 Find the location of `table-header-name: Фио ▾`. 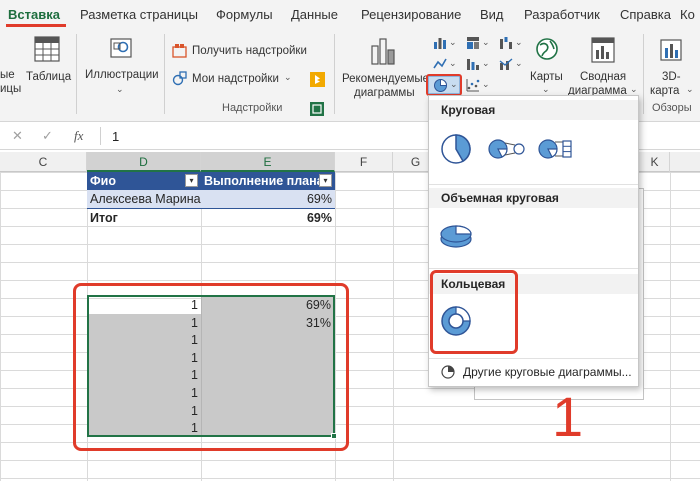

table-header-name: Фио ▾ is located at coordinates (144, 181).